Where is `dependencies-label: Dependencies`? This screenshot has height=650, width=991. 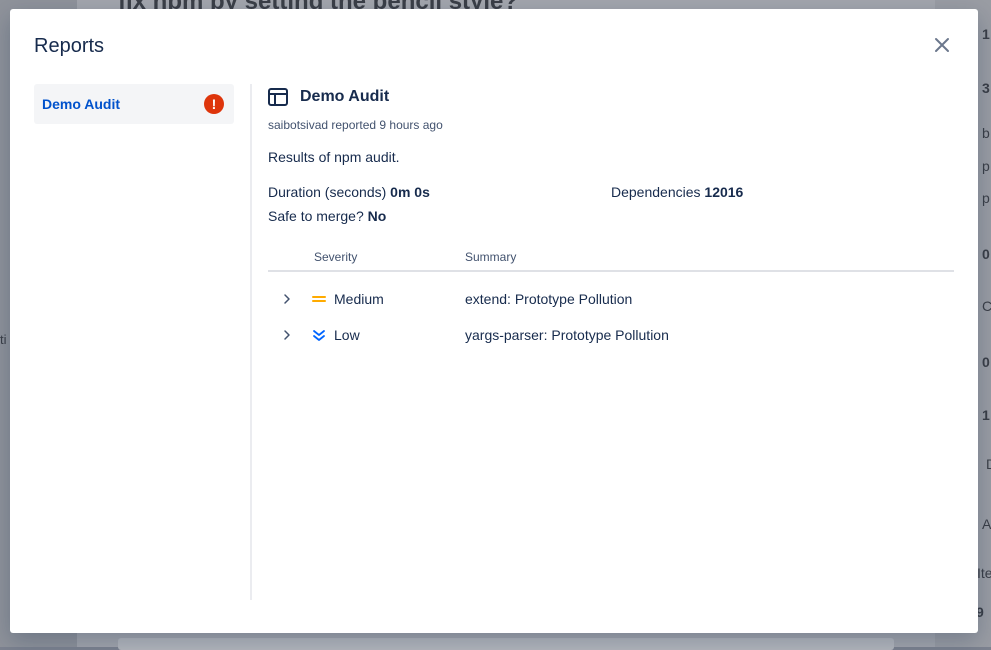 dependencies-label: Dependencies is located at coordinates (656, 192).